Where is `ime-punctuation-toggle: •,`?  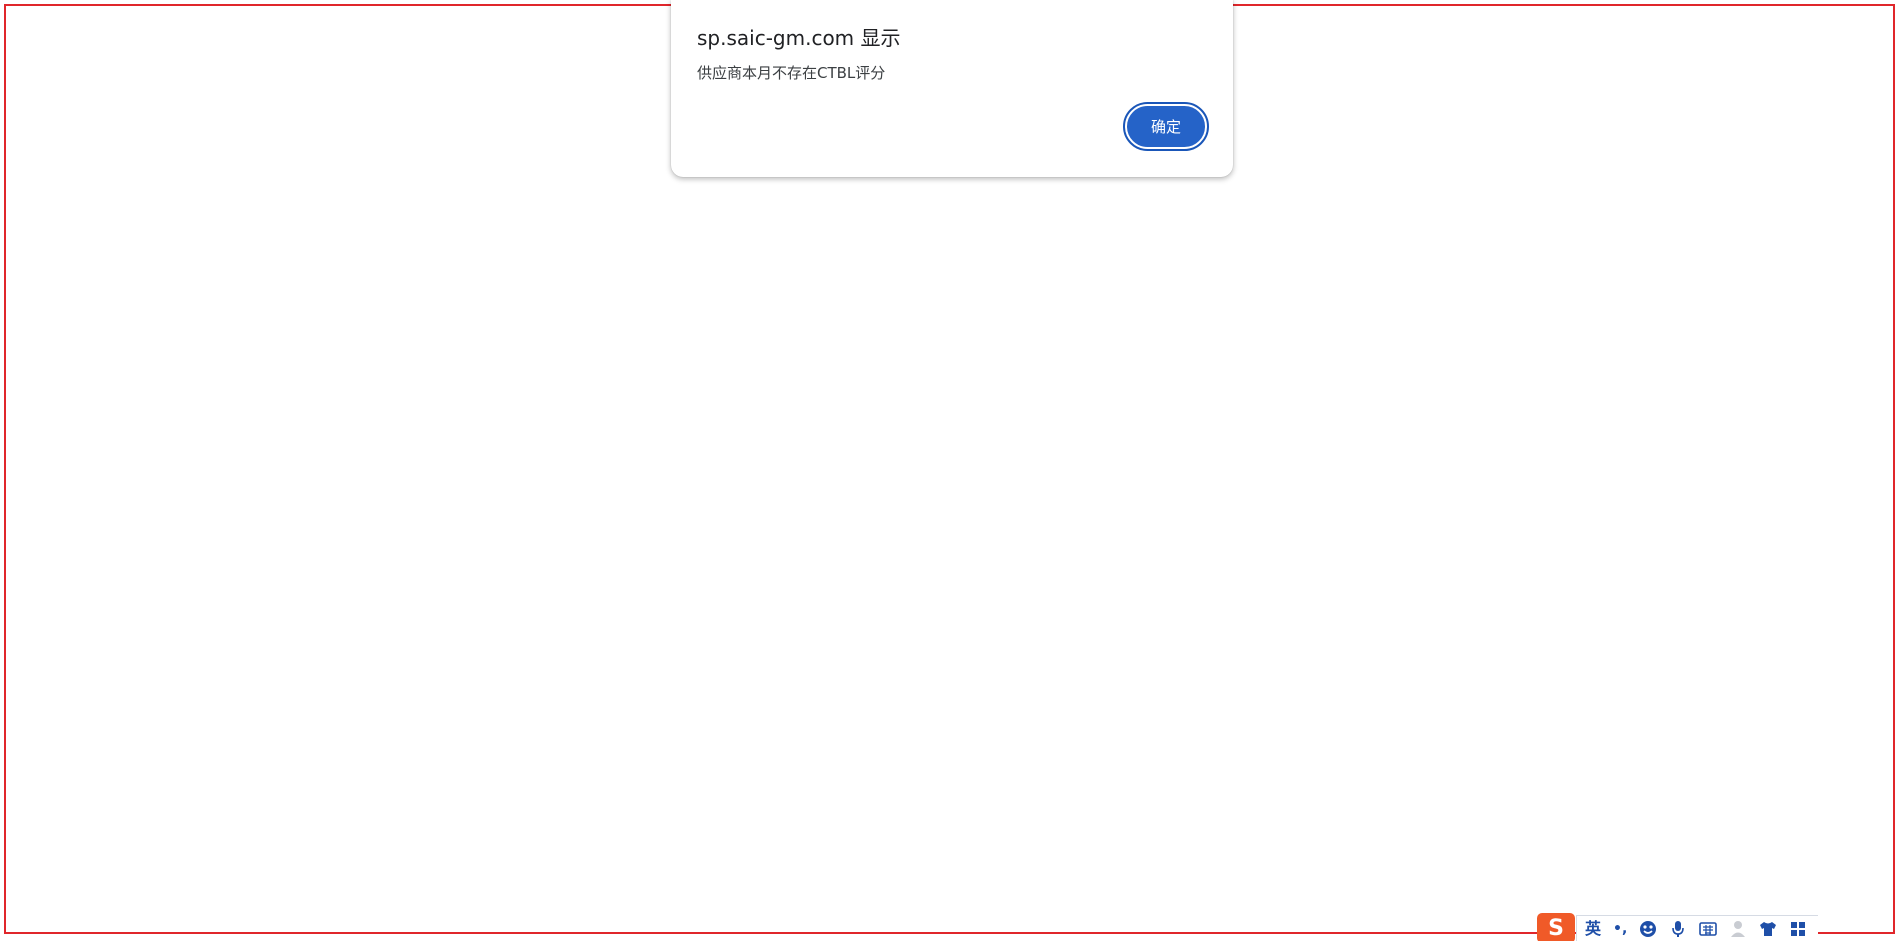
ime-punctuation-toggle: •, is located at coordinates (1620, 929).